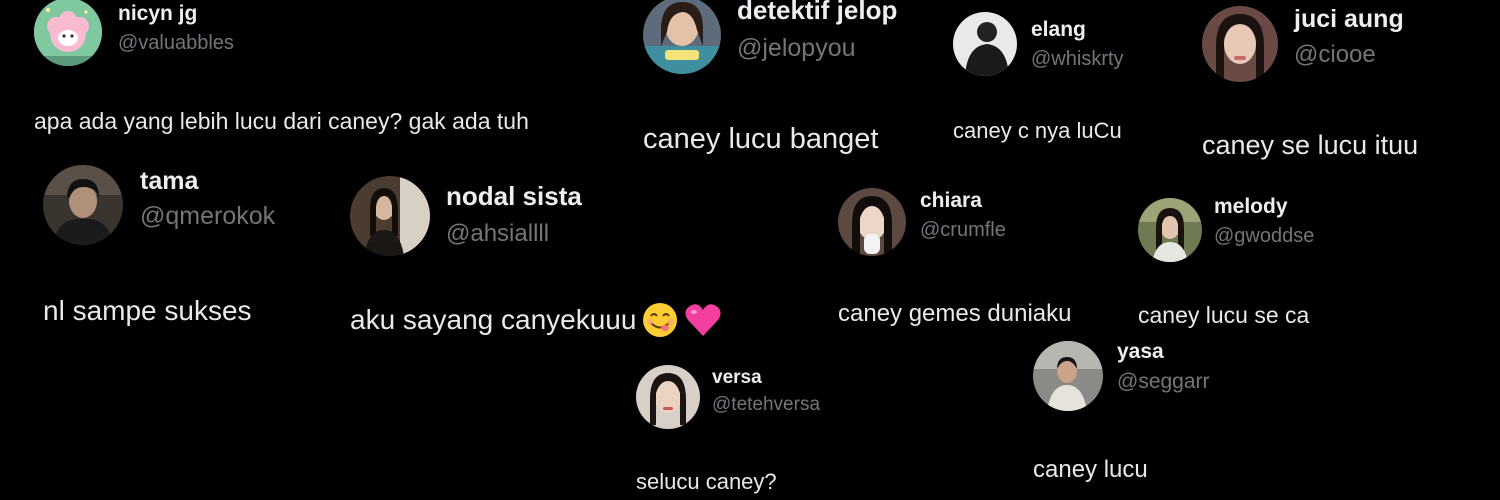  Describe the element at coordinates (1037, 130) in the screenshot. I see `post-text: caney c nya luCu` at that location.